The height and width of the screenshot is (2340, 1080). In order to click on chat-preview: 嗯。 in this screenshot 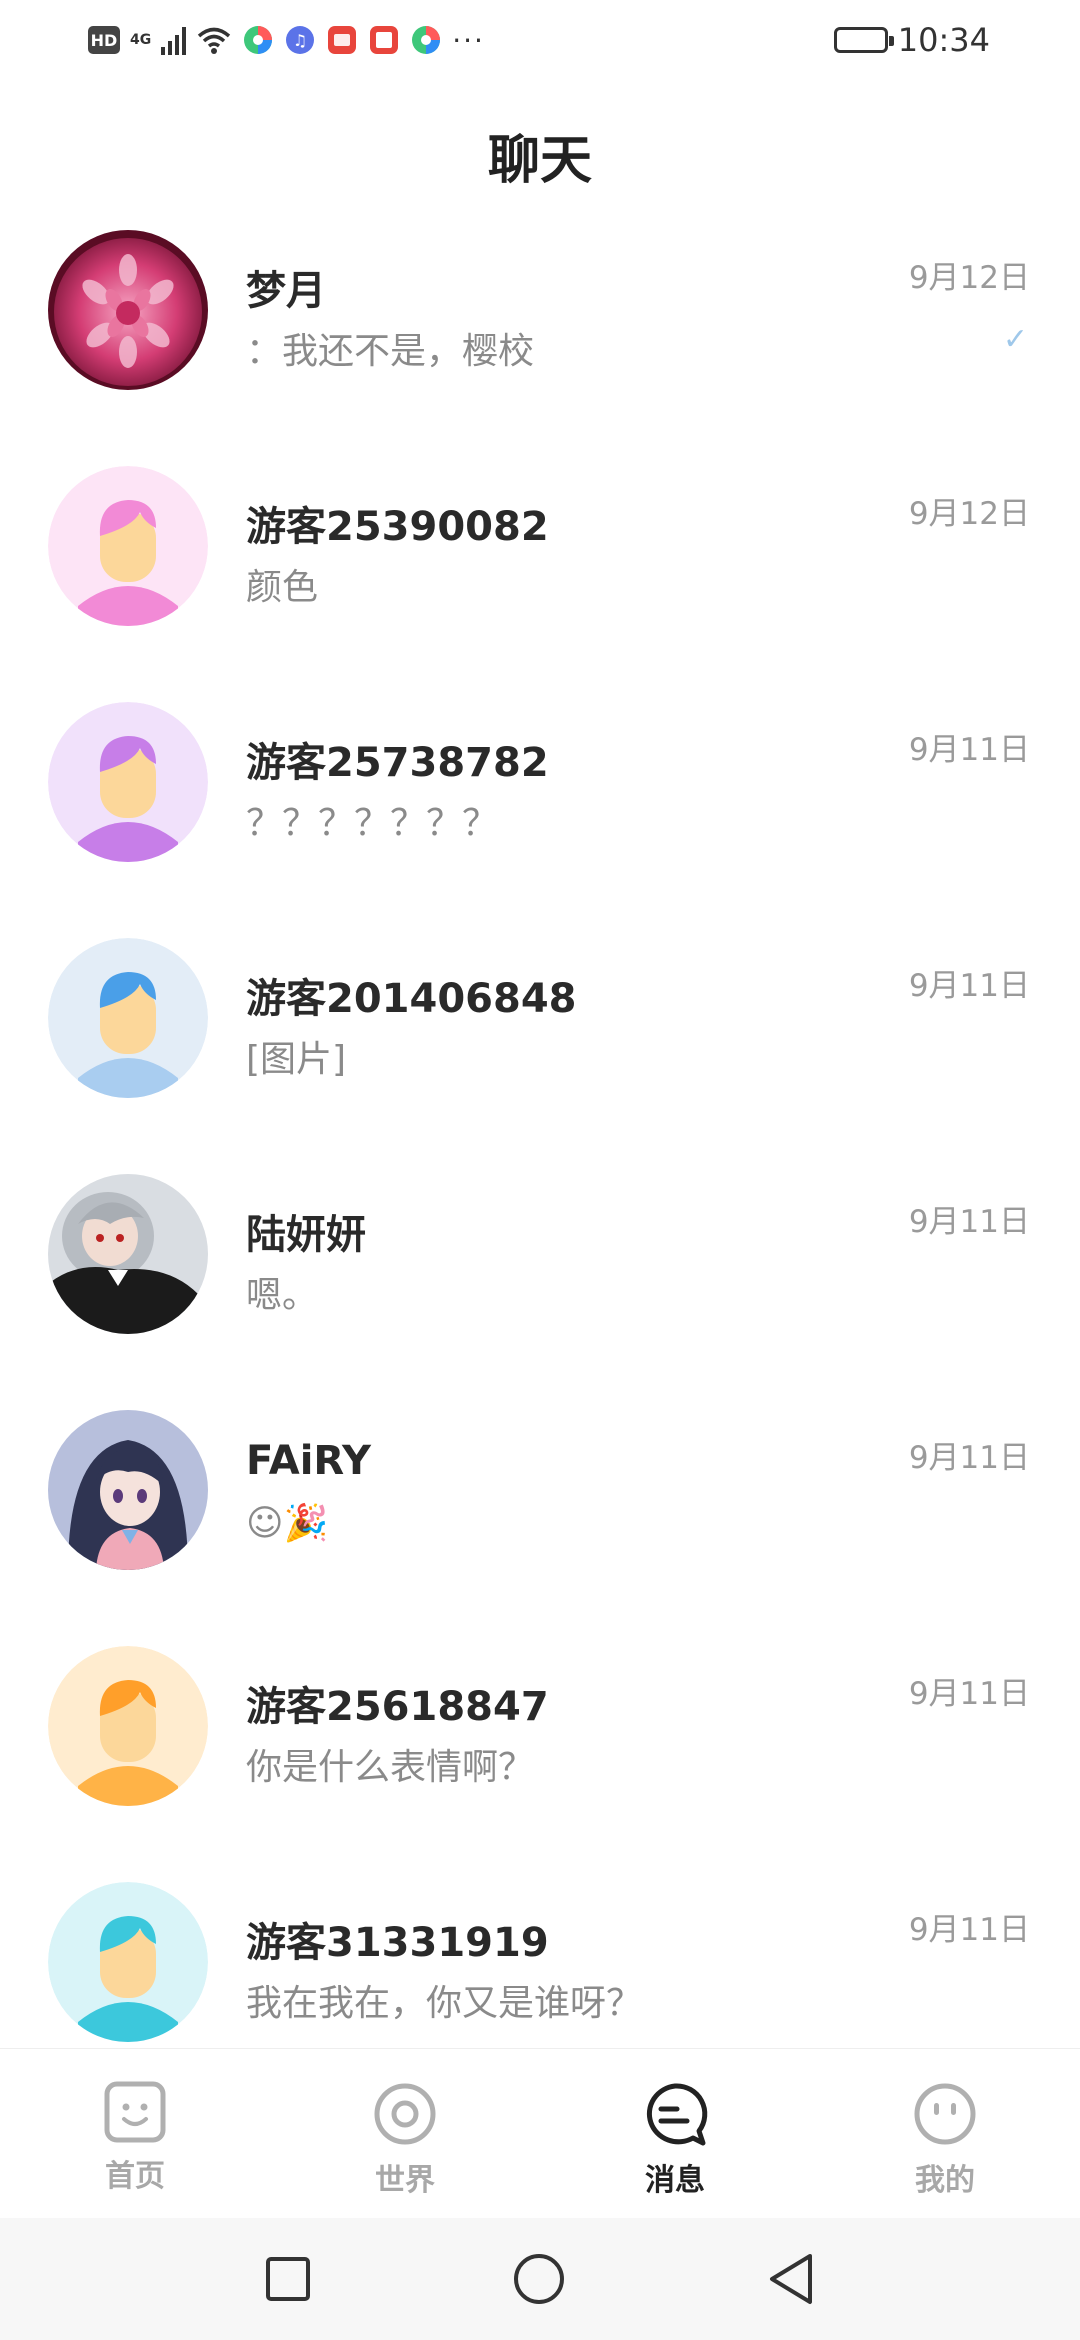, I will do `click(282, 1295)`.